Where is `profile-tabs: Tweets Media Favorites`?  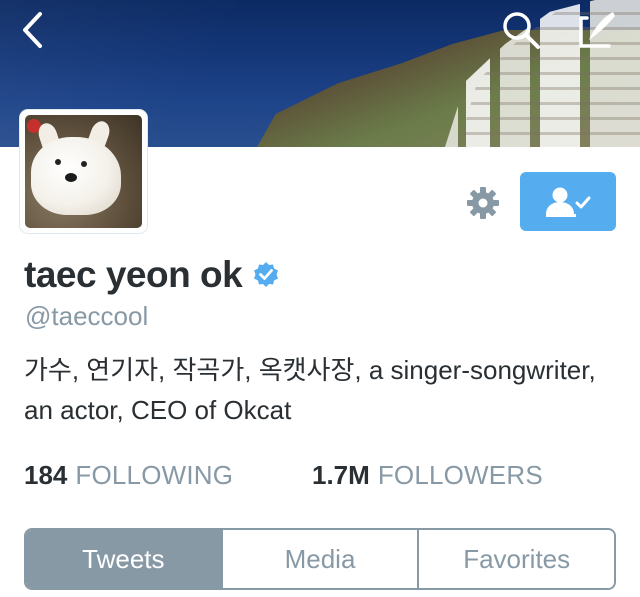 profile-tabs: Tweets Media Favorites is located at coordinates (320, 559).